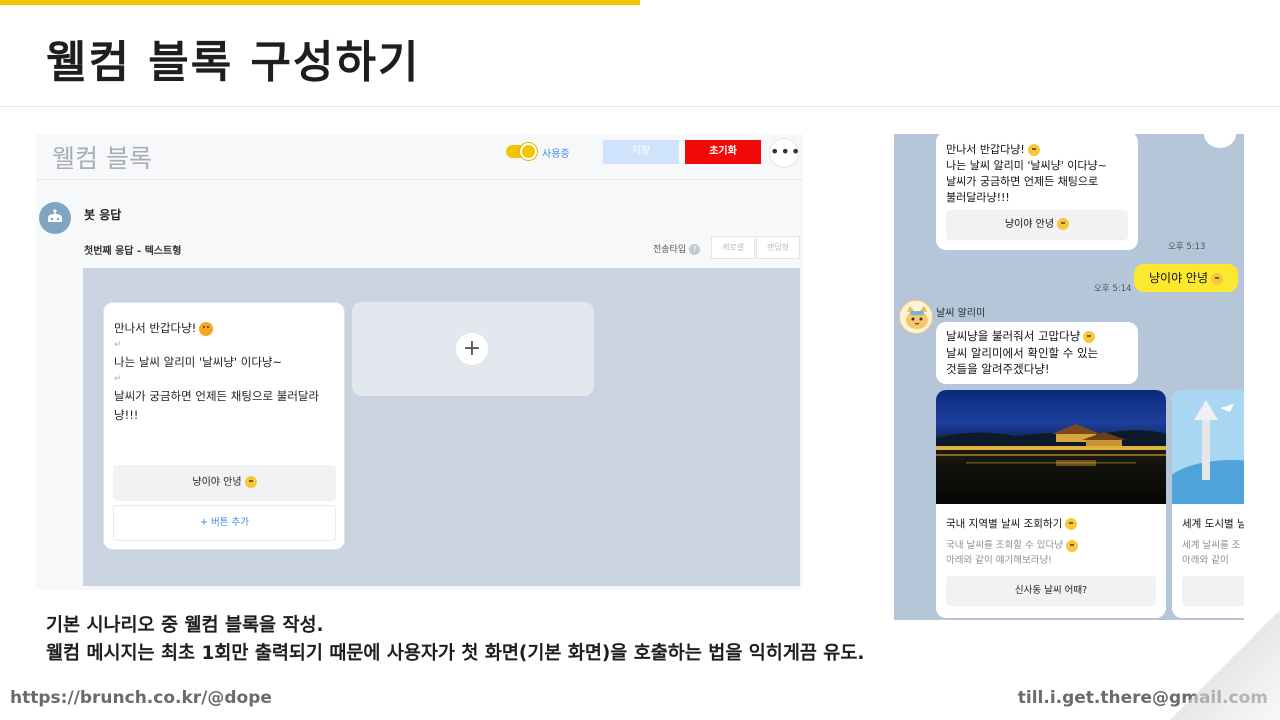  Describe the element at coordinates (1220, 141) in the screenshot. I see `chat-top-button` at that location.